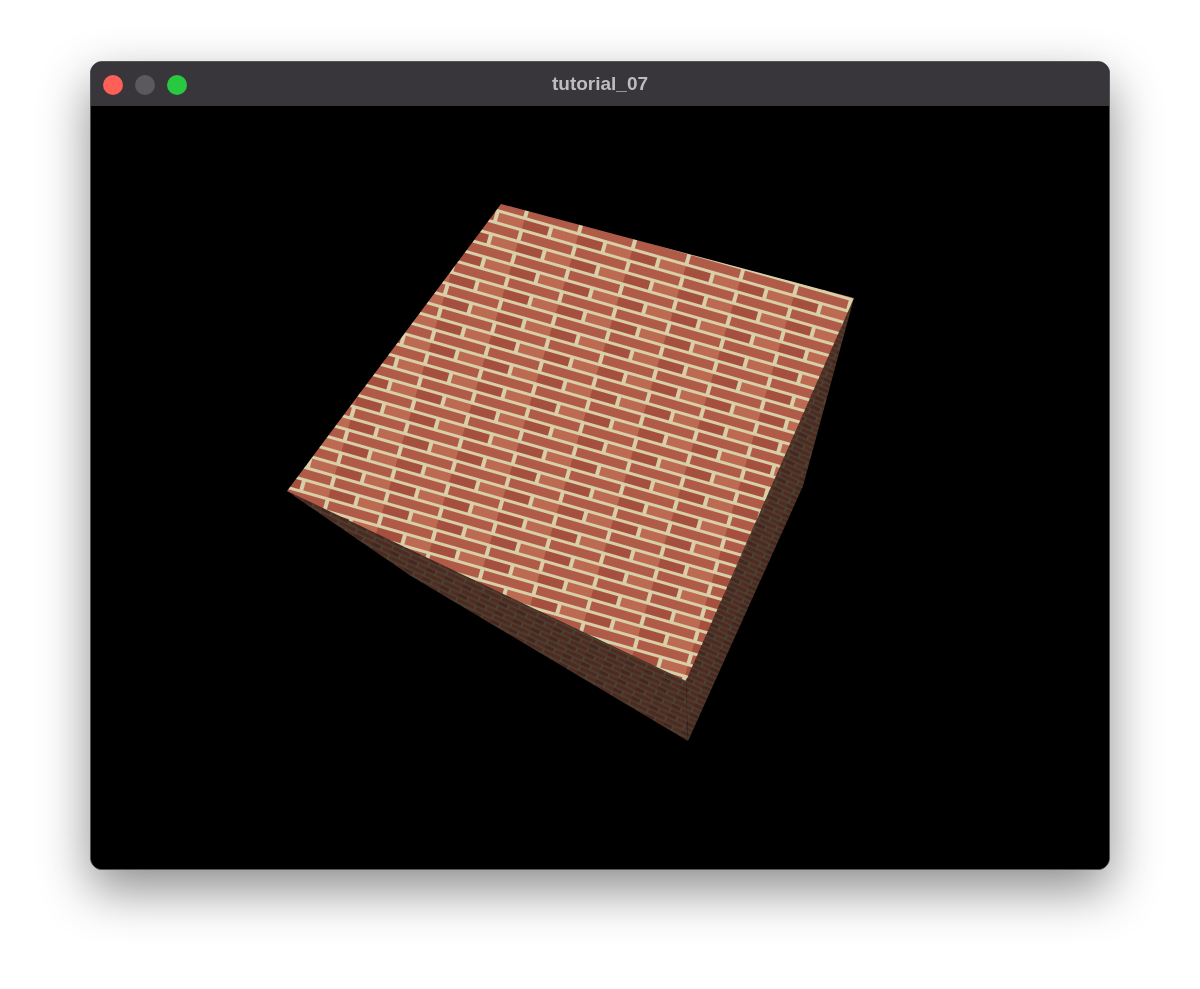 This screenshot has width=1200, height=989. I want to click on zoom-button, so click(177, 85).